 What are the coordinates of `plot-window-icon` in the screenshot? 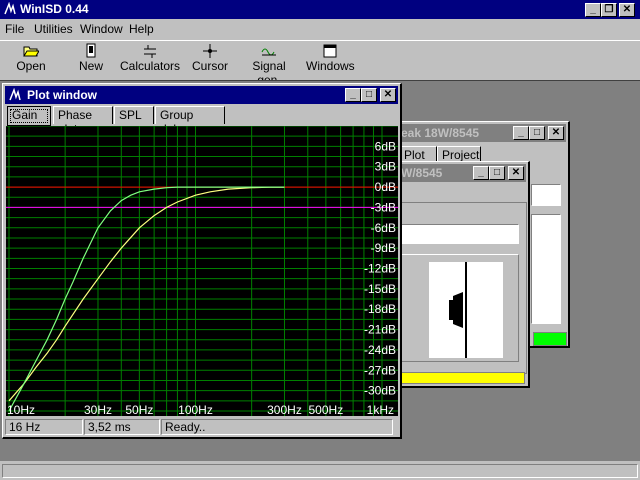 It's located at (15, 94).